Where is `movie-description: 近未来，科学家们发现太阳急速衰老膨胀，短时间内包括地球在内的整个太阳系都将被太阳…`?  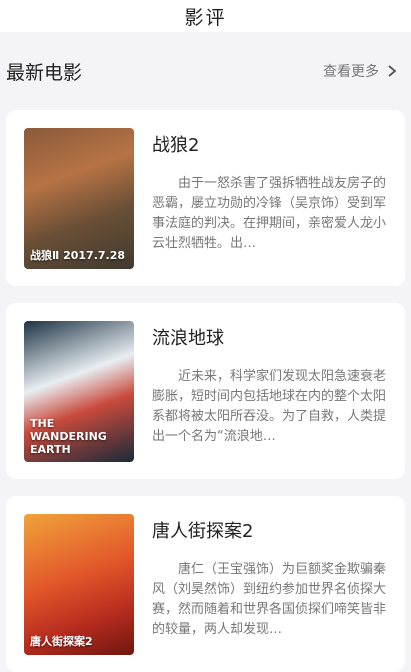 movie-description: 近未来，科学家们发现太阳急速衰老膨胀，短时间内包括地球在内的整个太阳系都将被太阳… is located at coordinates (269, 406).